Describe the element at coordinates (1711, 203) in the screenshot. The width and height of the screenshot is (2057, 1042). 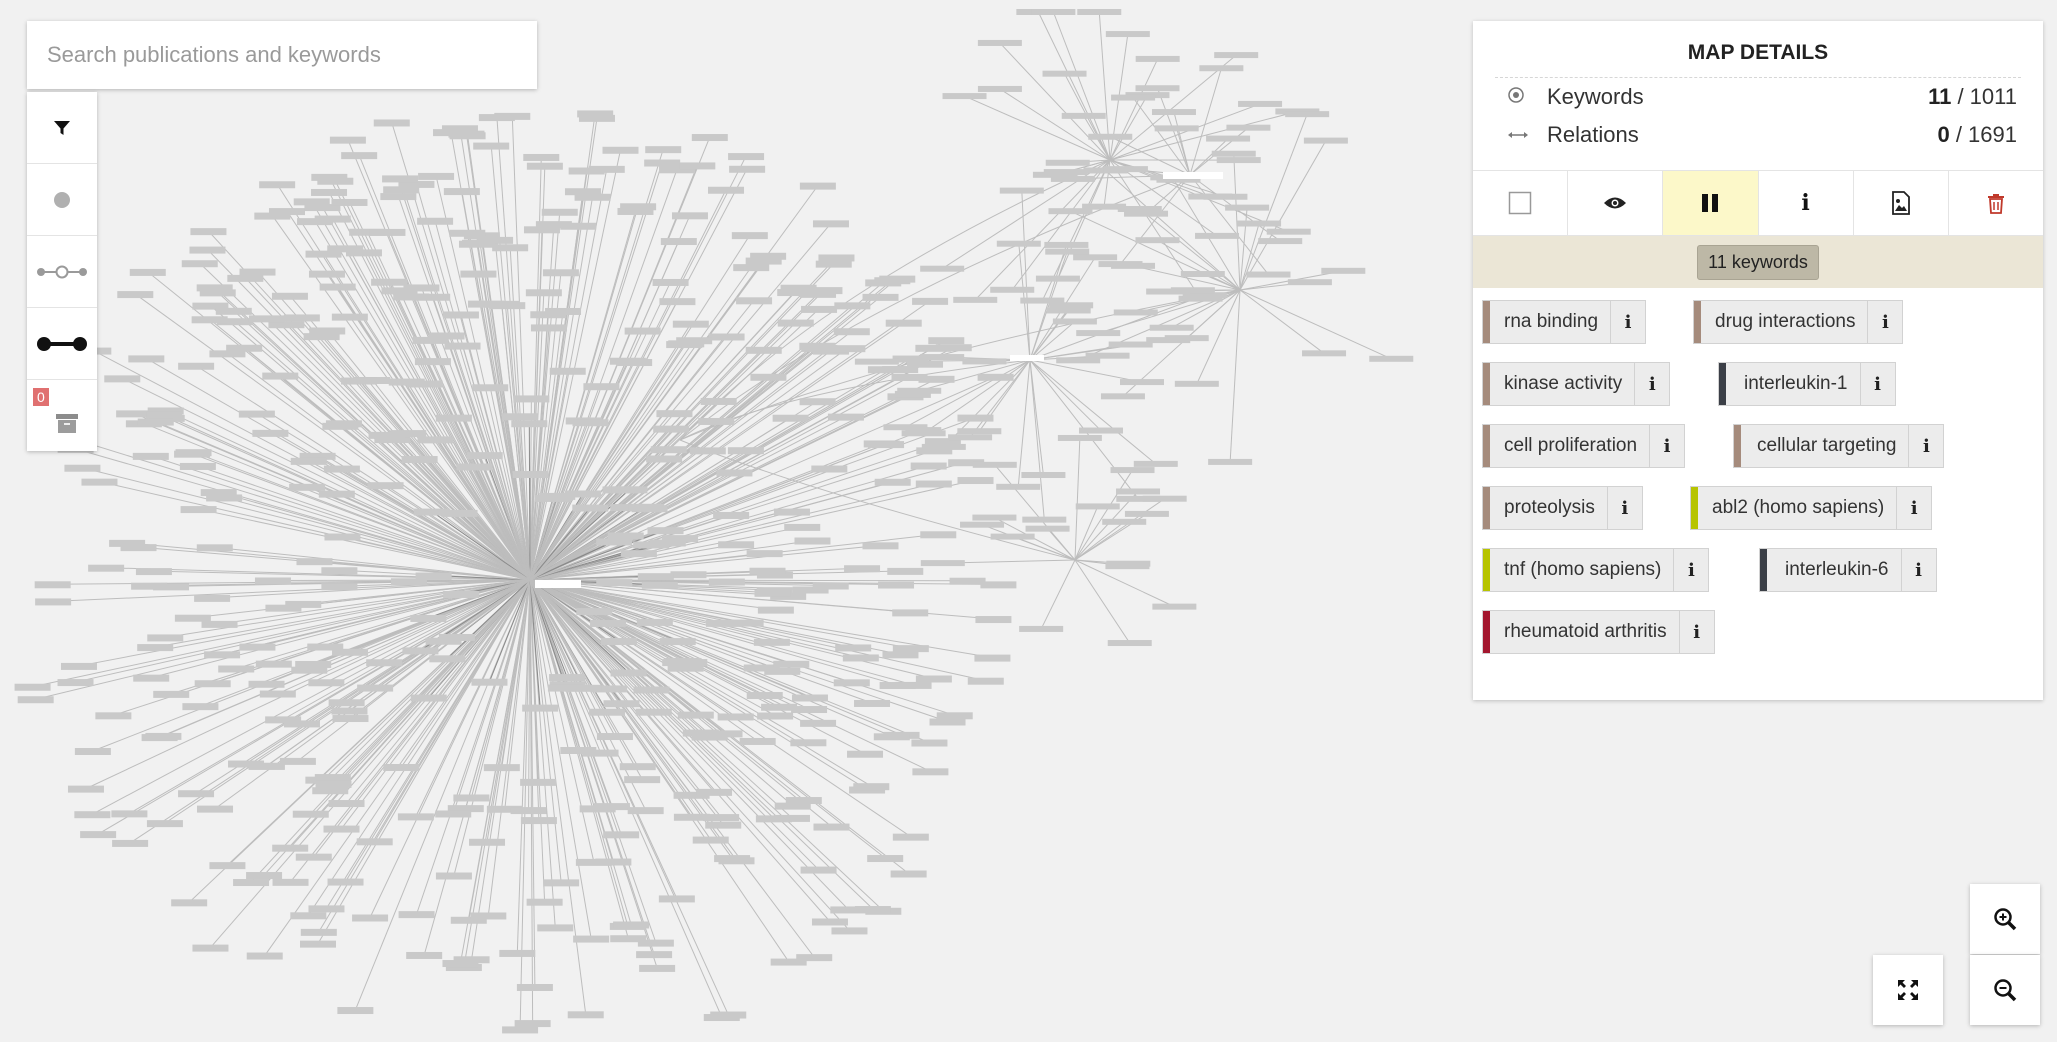
I see `pause-button` at that location.